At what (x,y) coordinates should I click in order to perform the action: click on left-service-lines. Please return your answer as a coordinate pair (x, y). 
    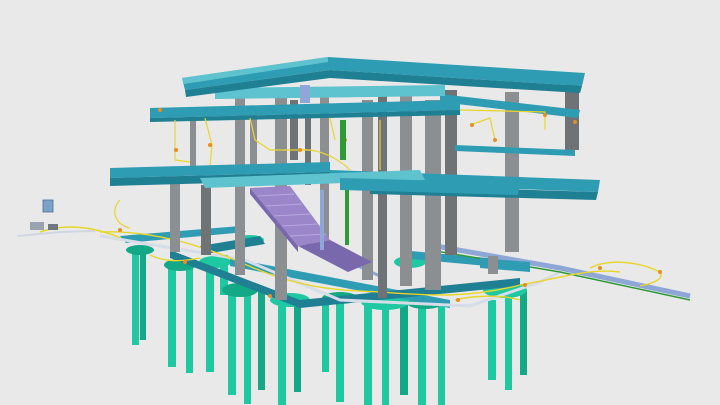
    Looking at the image, I should click on (74, 221).